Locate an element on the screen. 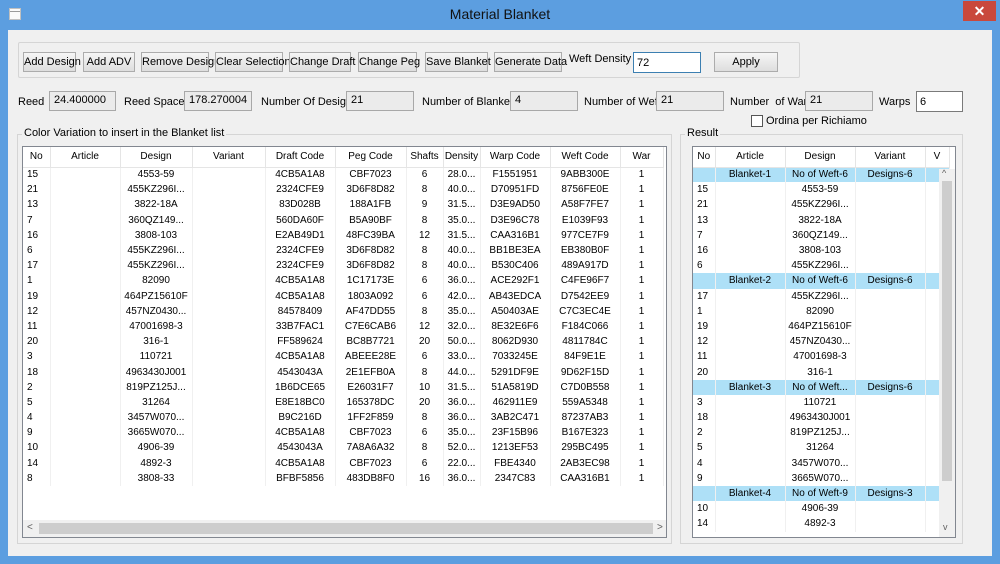 The width and height of the screenshot is (1000, 564). list-item: 13 3822-18A is located at coordinates (821, 220).